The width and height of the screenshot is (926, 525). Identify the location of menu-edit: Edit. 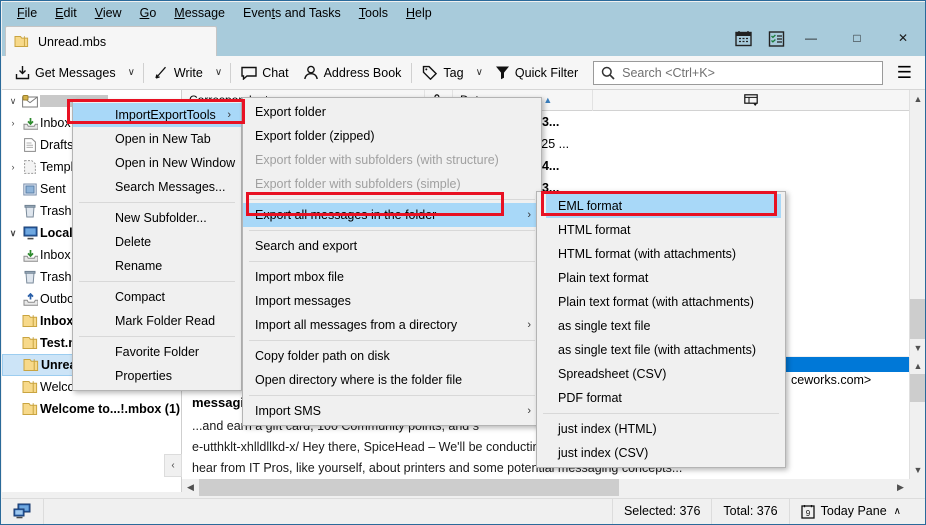
(66, 13).